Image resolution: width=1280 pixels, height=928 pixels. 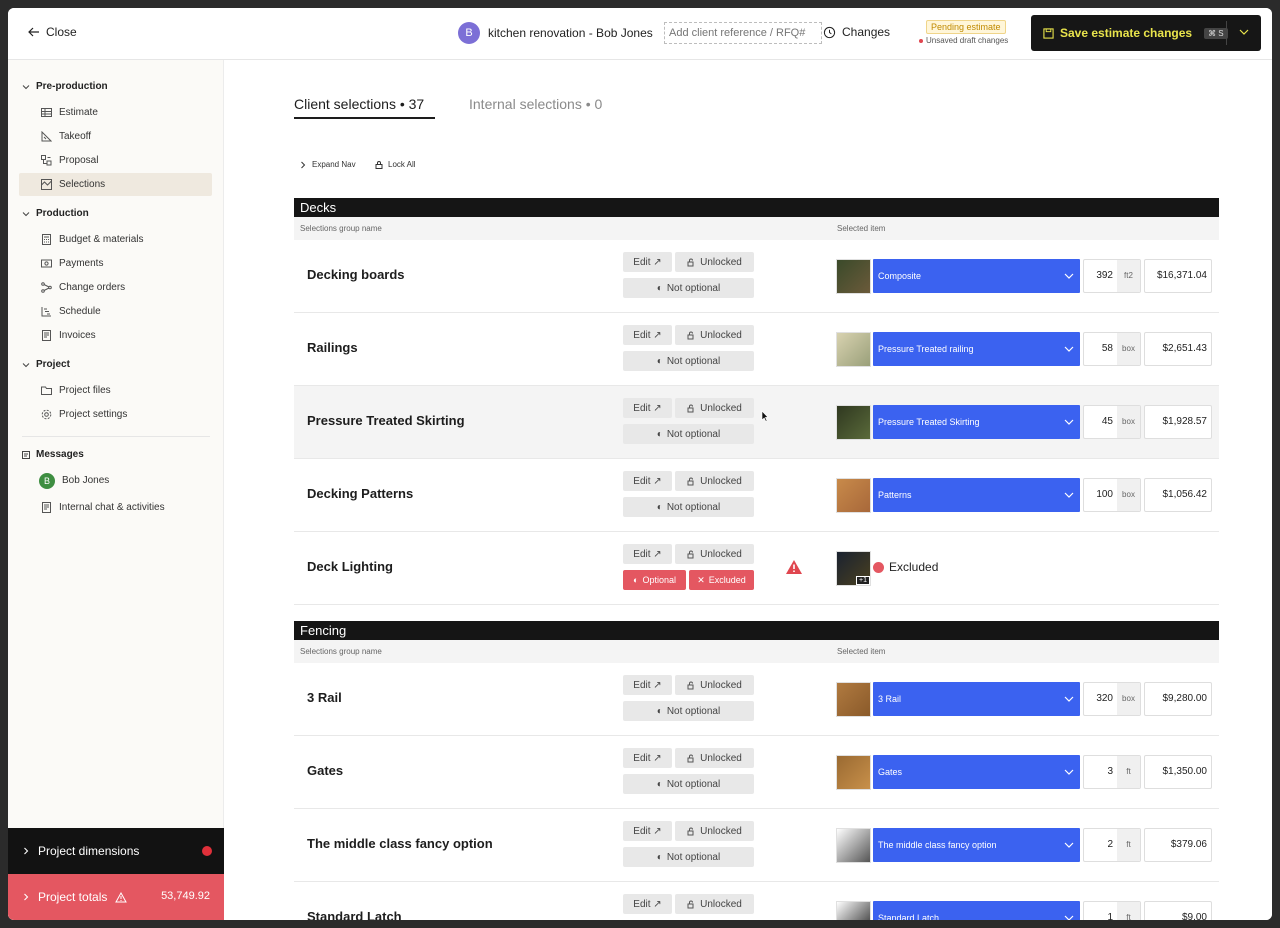 I want to click on selected-item-dropdown: Gates, so click(x=976, y=772).